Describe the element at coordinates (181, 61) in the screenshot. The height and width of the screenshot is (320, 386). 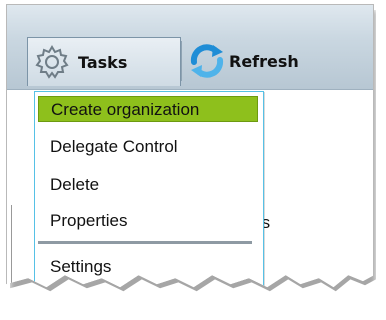
I see `toolbar-divider` at that location.